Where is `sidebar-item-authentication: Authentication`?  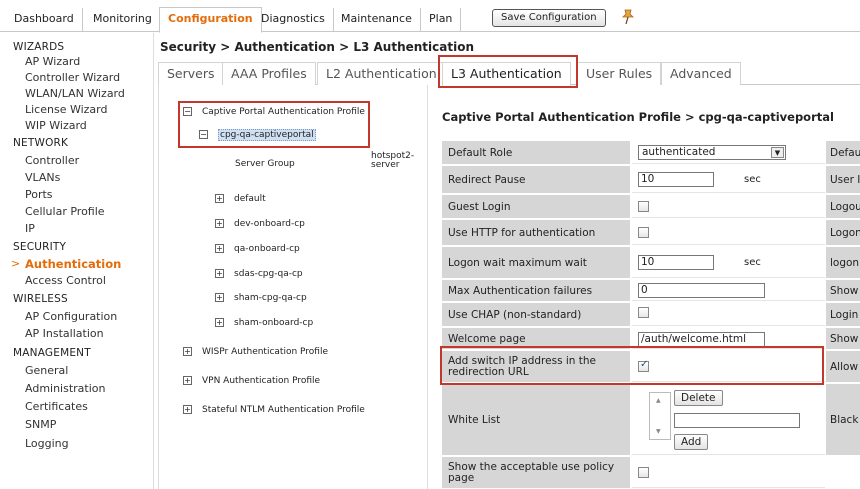
sidebar-item-authentication: Authentication is located at coordinates (73, 264).